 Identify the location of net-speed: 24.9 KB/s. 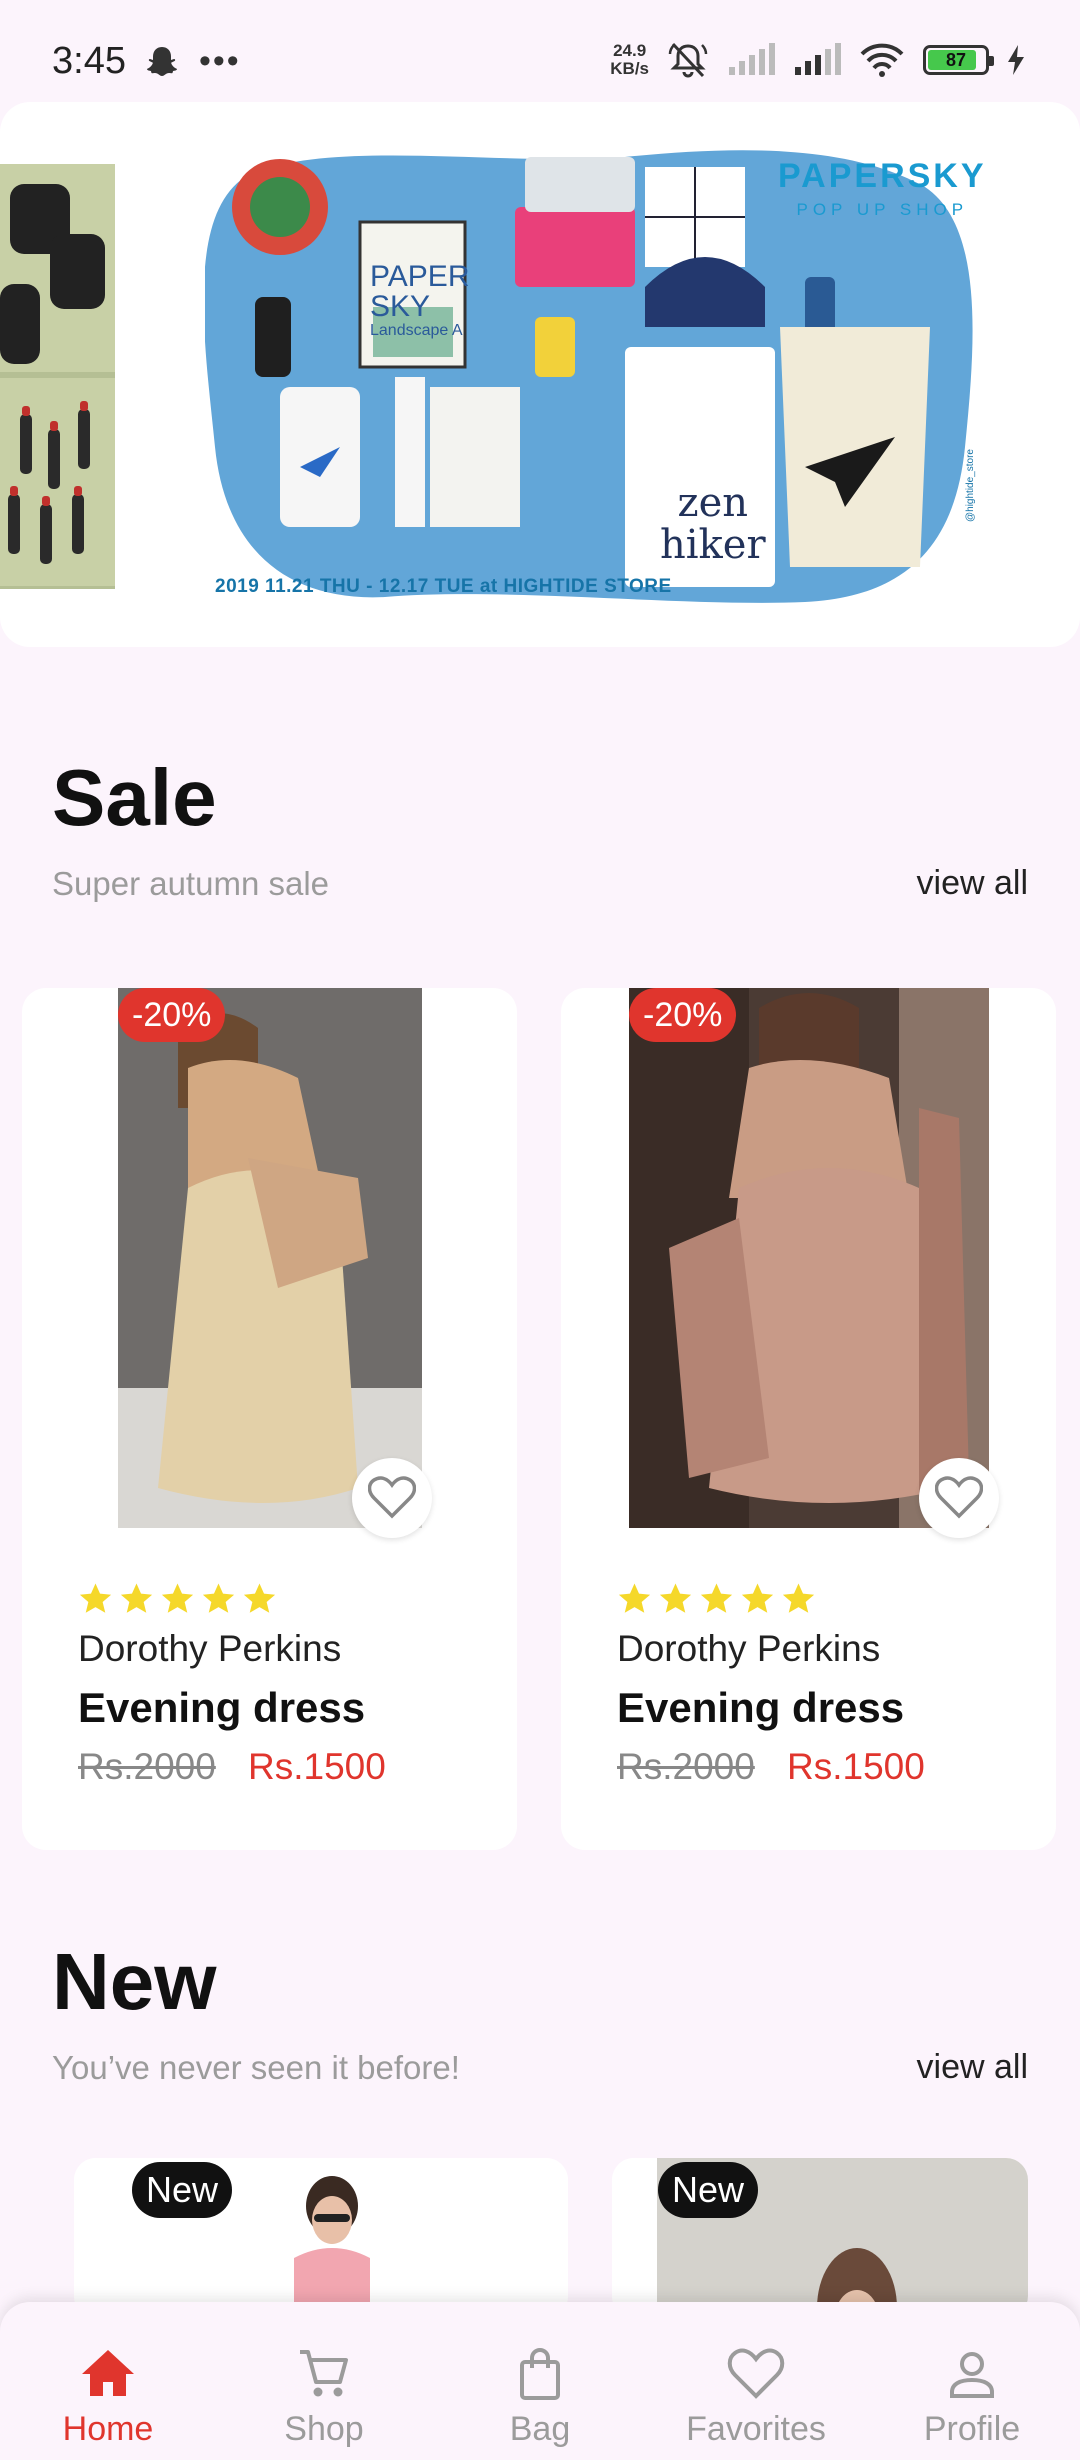
(629, 60).